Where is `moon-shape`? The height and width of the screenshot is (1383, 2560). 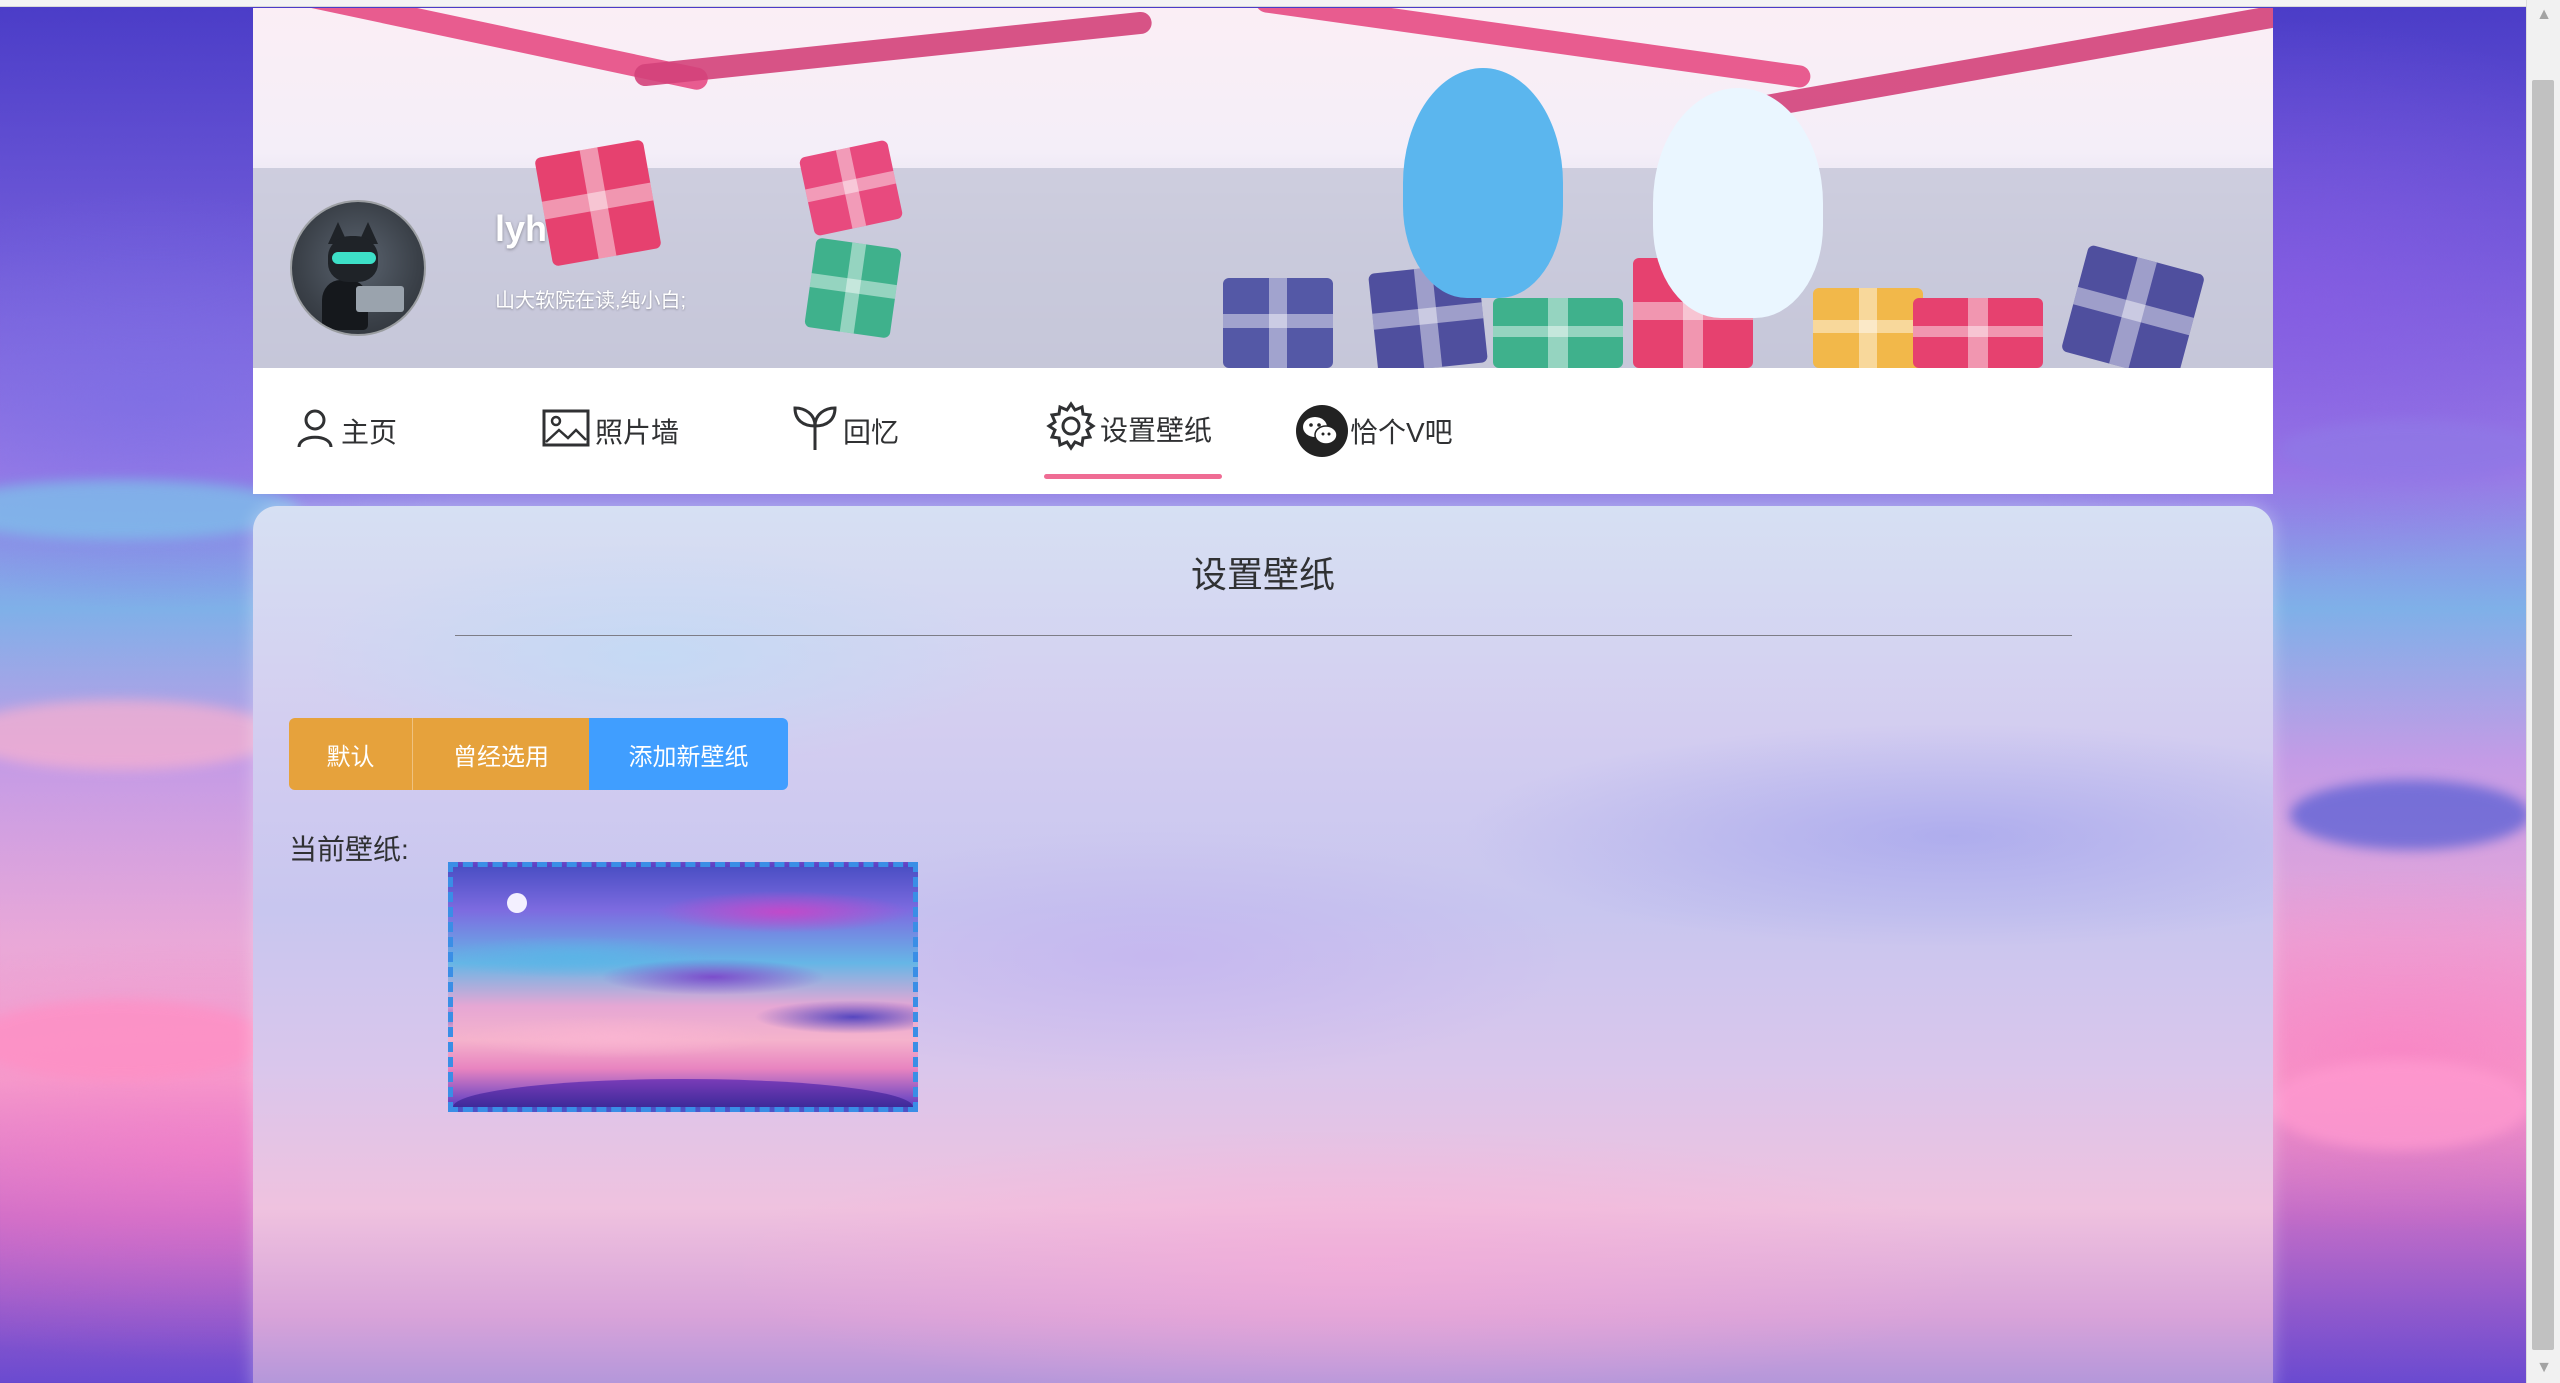
moon-shape is located at coordinates (517, 903).